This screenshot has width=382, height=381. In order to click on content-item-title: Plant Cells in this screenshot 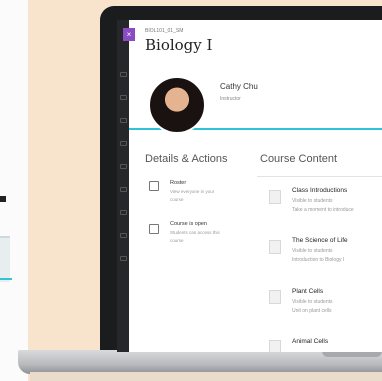, I will do `click(307, 291)`.